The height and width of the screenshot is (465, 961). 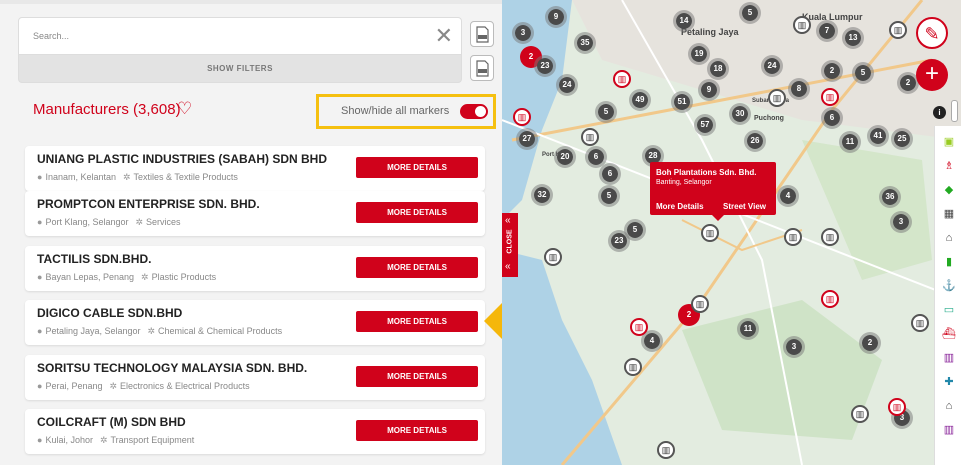 What do you see at coordinates (705, 125) in the screenshot?
I see `map-cluster: 57` at bounding box center [705, 125].